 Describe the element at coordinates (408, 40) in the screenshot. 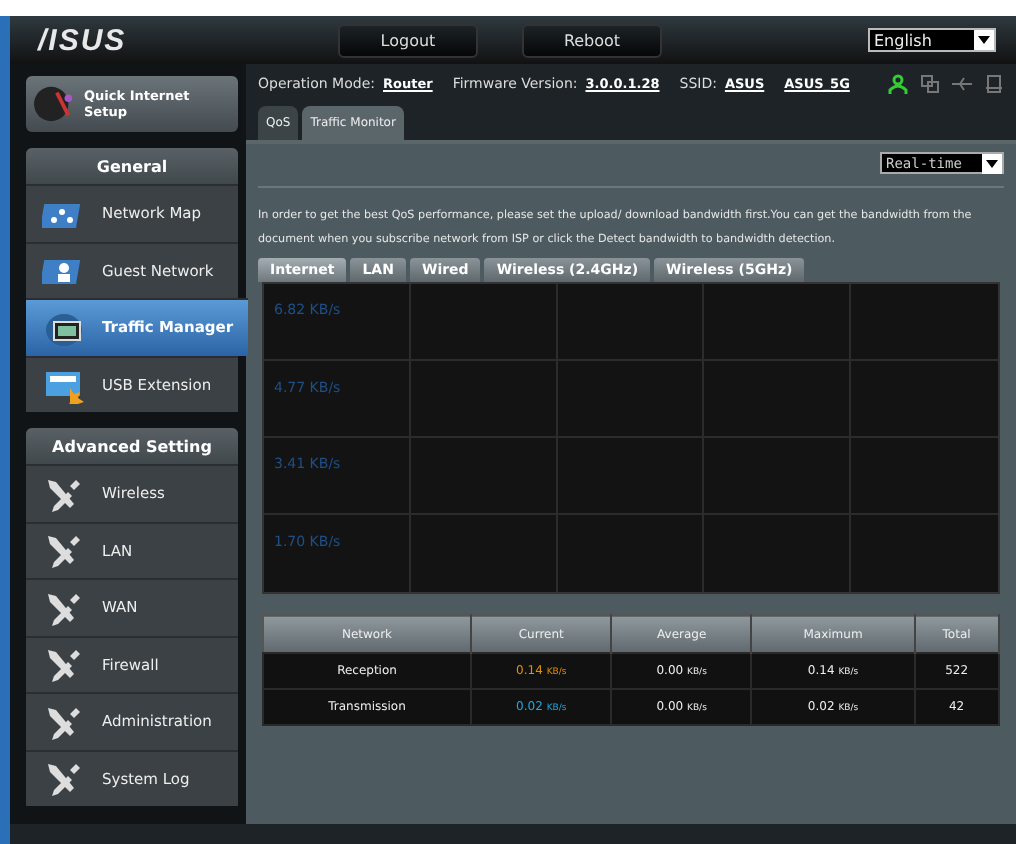

I see `header-button: Logout` at that location.